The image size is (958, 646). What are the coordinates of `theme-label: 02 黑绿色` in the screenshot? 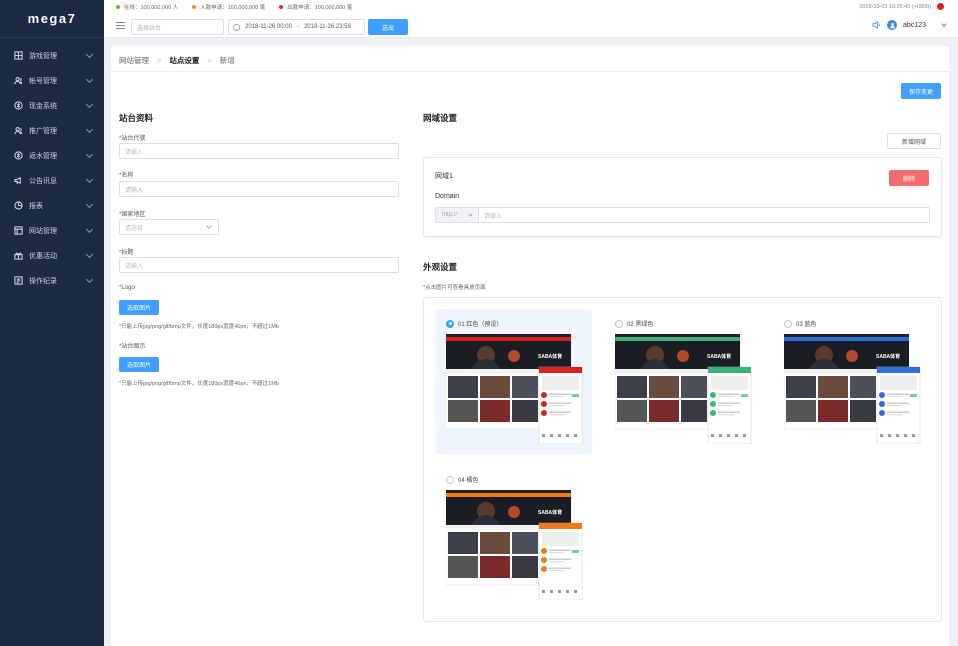 It's located at (640, 325).